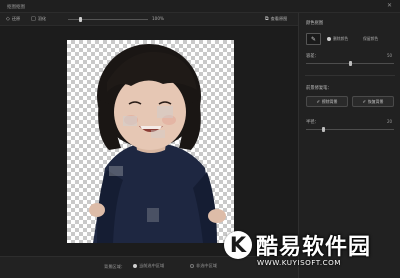 The image size is (400, 278). I want to click on radio-other-label: 非选中区域, so click(206, 265).